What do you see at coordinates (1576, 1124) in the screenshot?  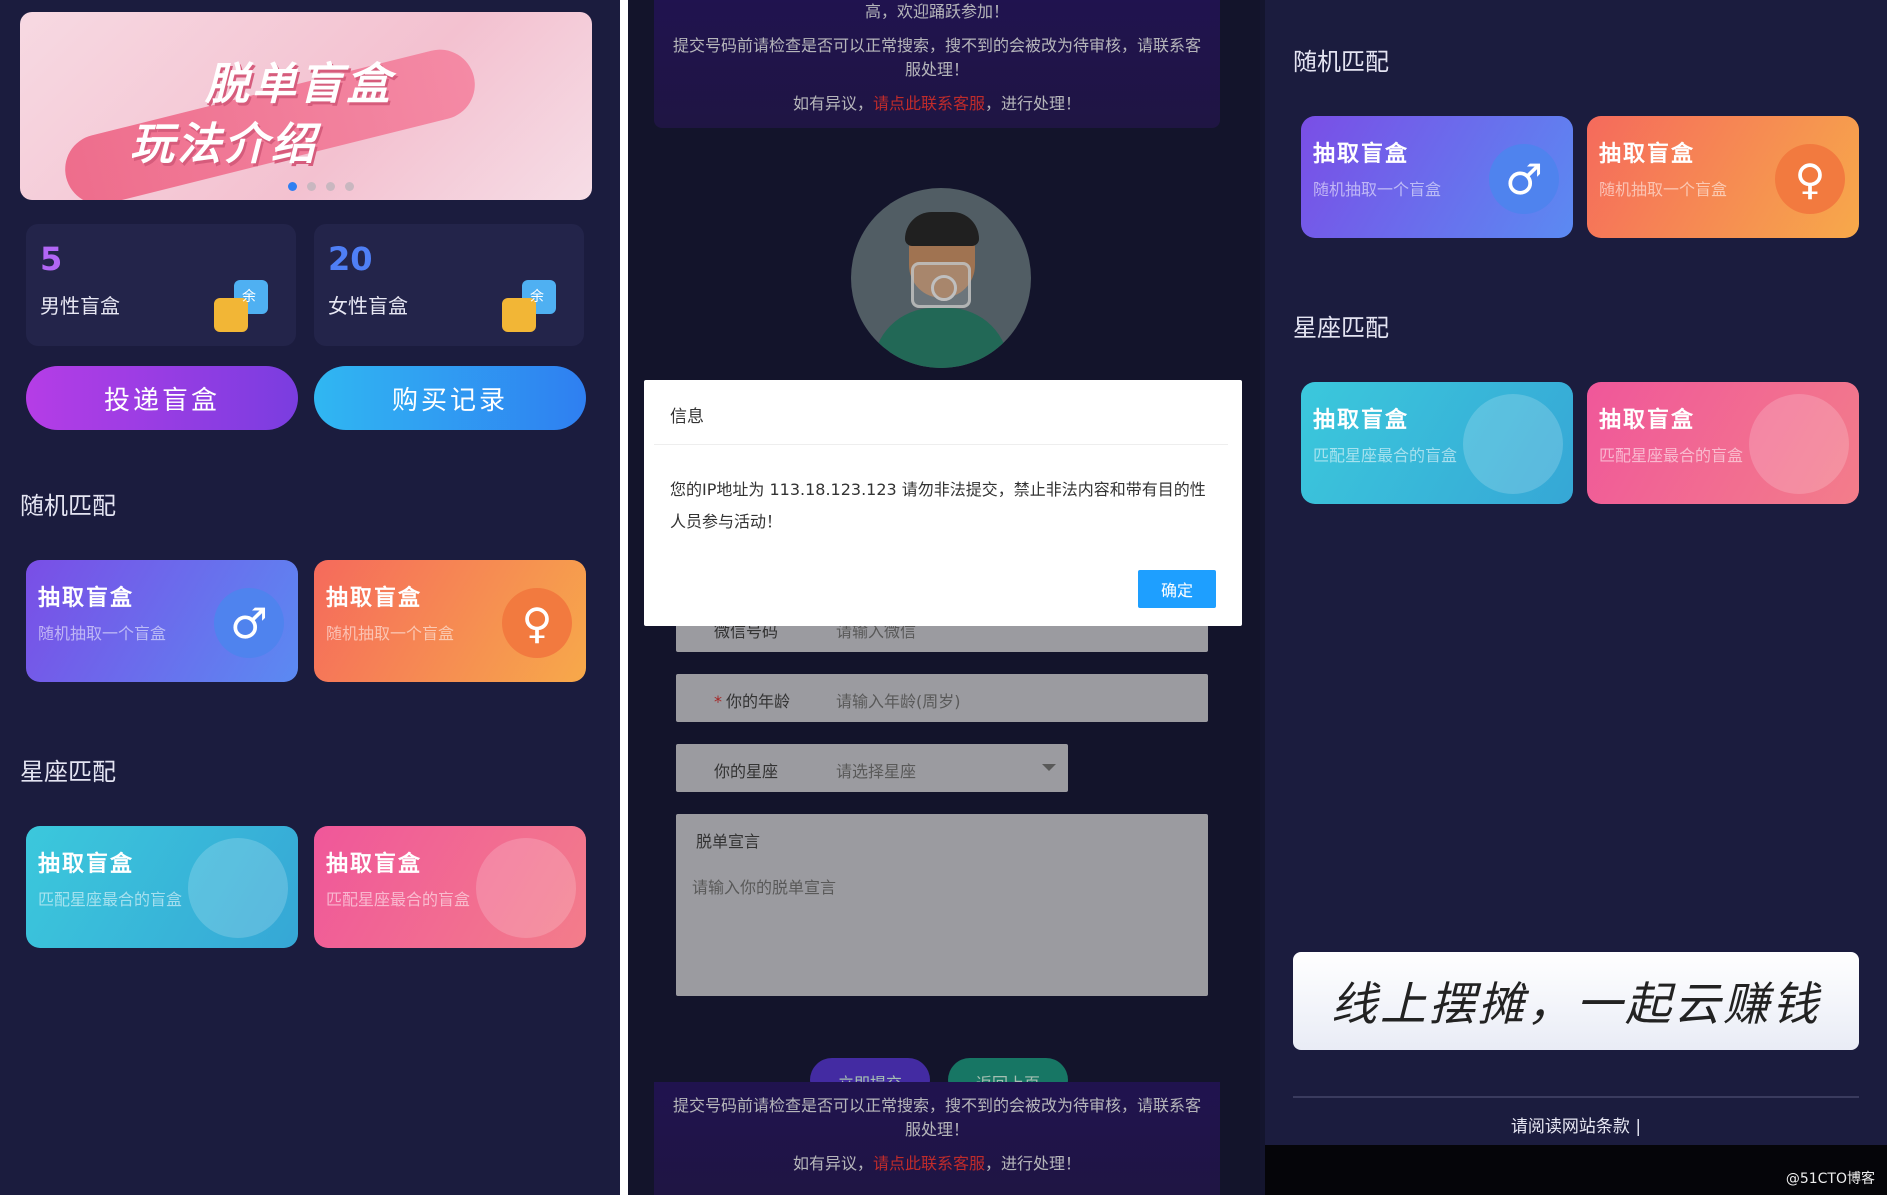 I see `terms-link: 请阅读网站条款 |` at bounding box center [1576, 1124].